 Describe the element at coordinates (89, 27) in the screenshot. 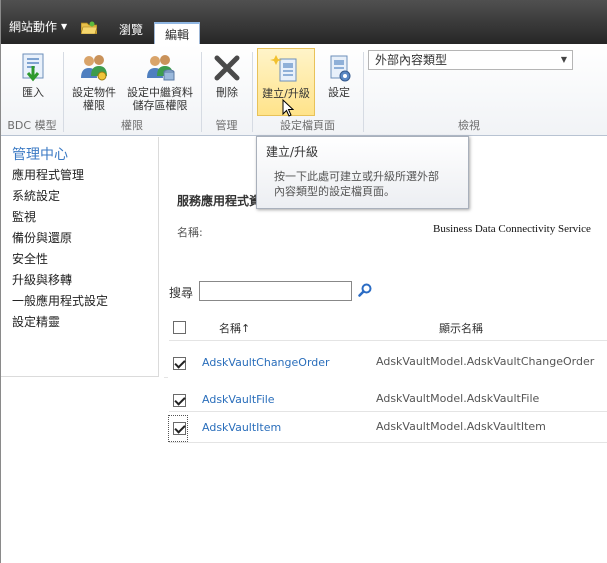

I see `folder-icon` at that location.